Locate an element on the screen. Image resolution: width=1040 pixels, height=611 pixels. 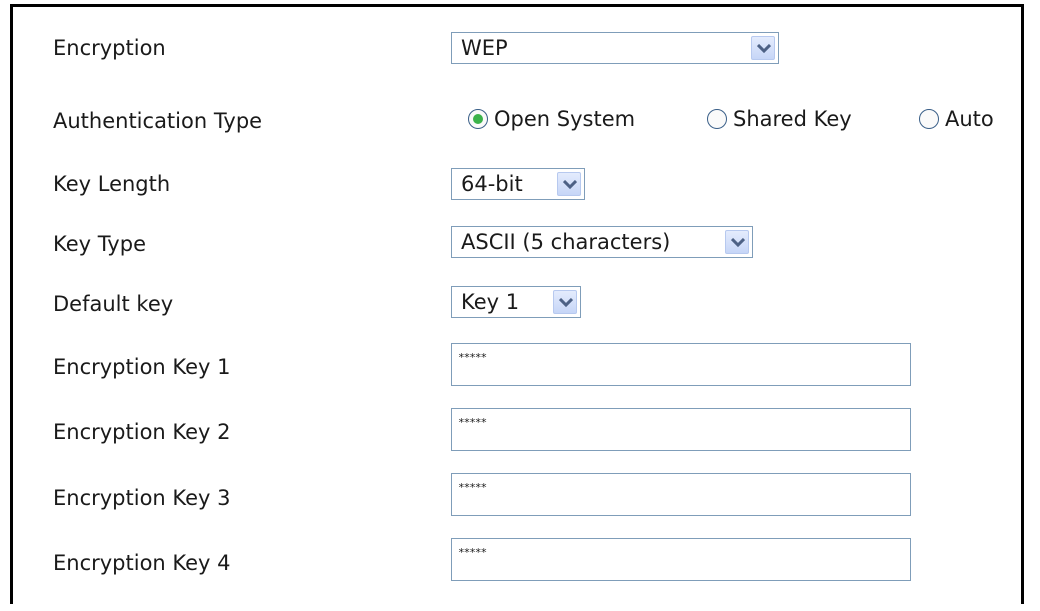
authentication-type-label: Authentication Type is located at coordinates (158, 121).